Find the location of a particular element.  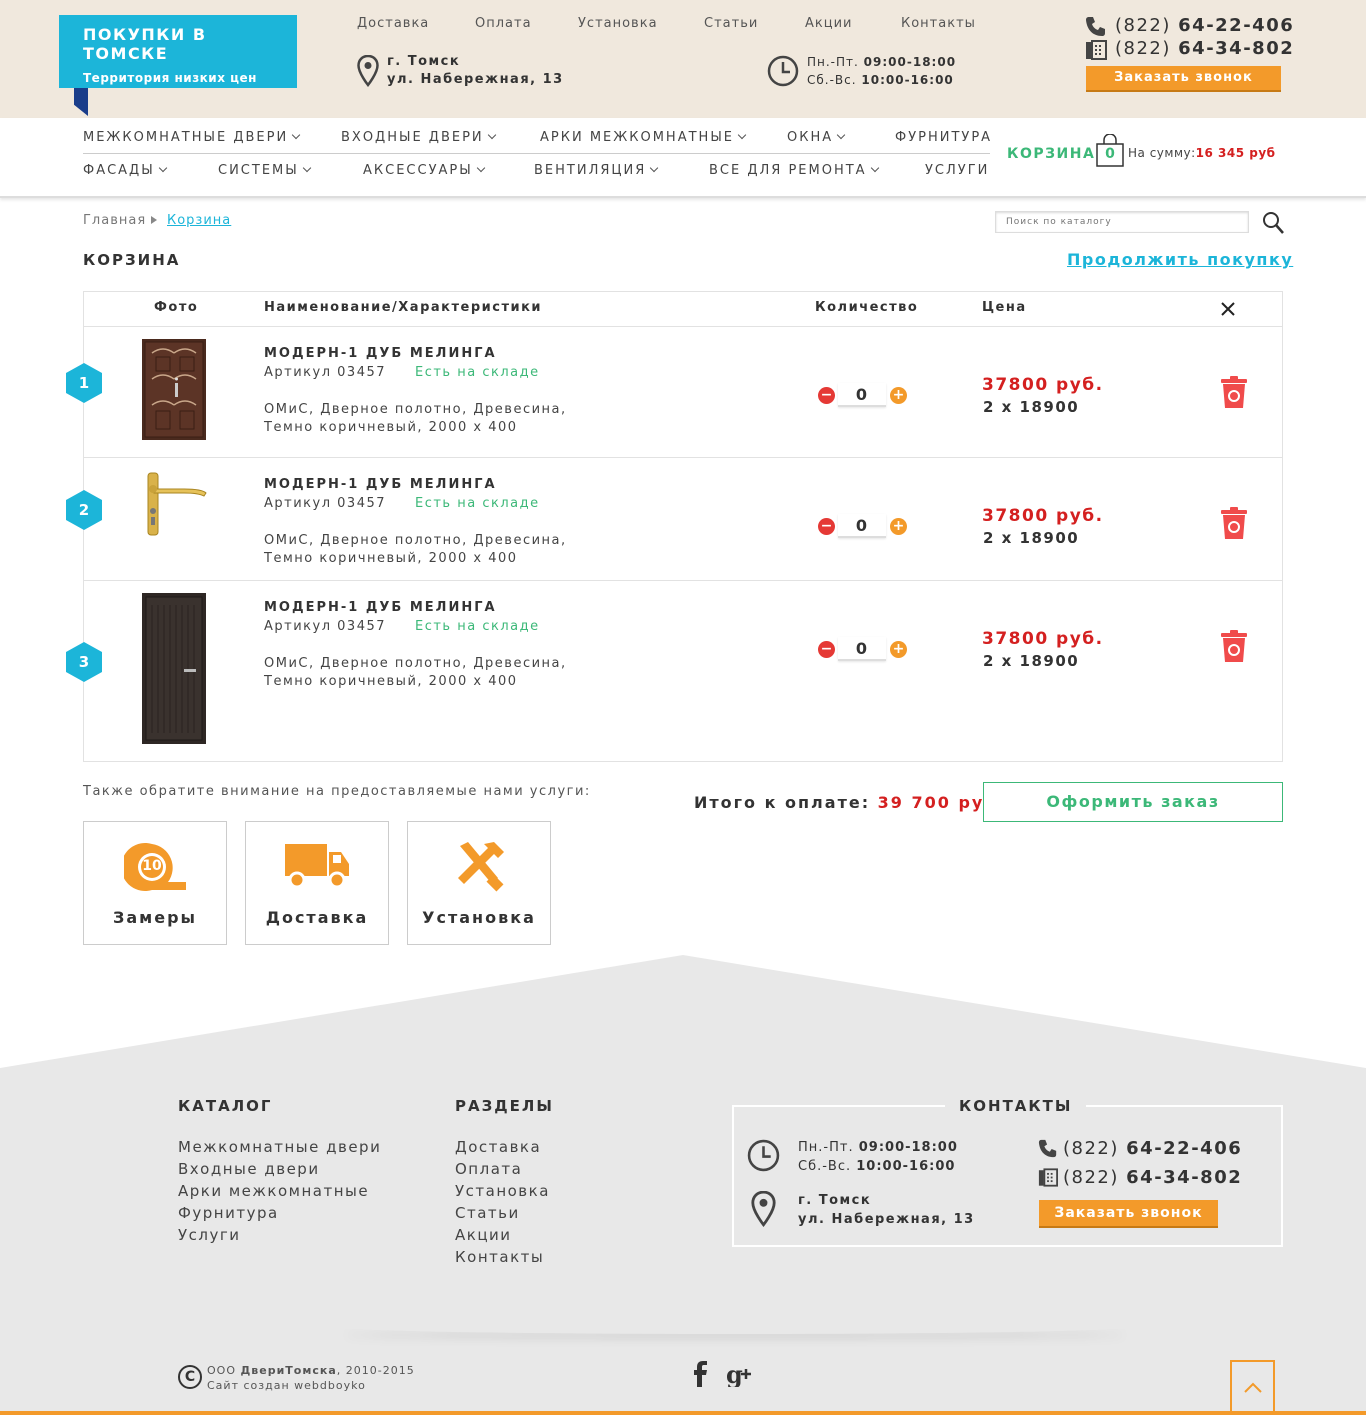

footer-link: Услуги is located at coordinates (279, 1235).